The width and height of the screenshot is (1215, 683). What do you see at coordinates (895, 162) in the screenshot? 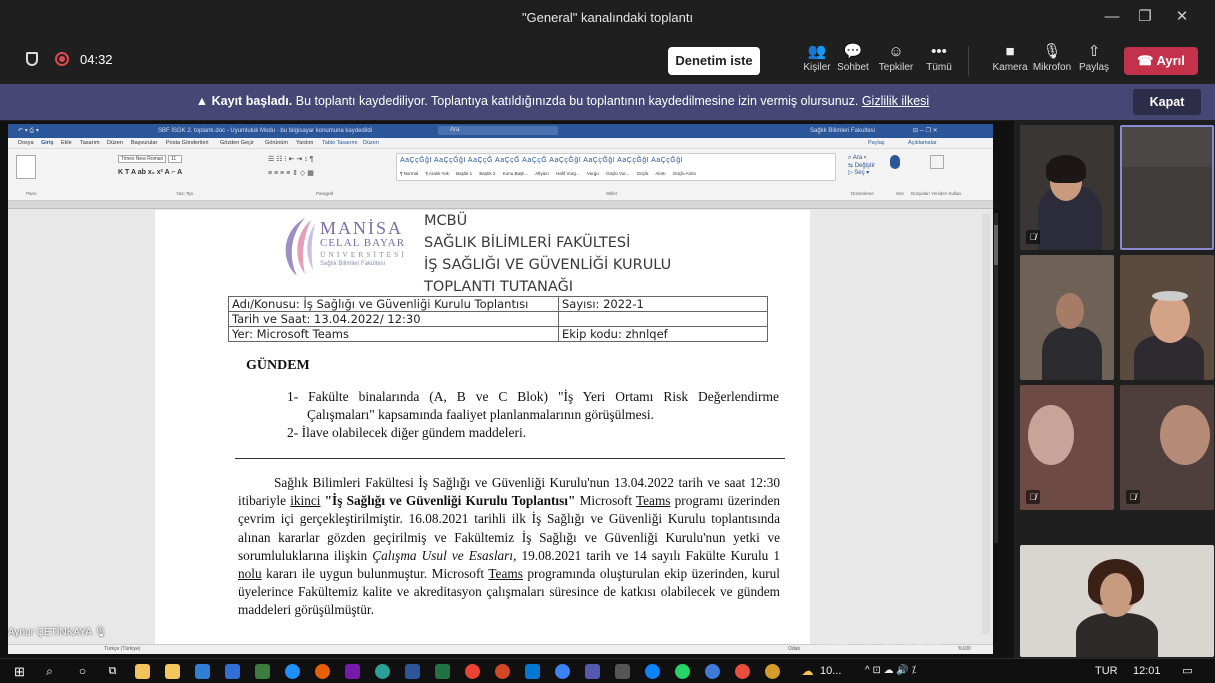
I see `dictate-icon` at bounding box center [895, 162].